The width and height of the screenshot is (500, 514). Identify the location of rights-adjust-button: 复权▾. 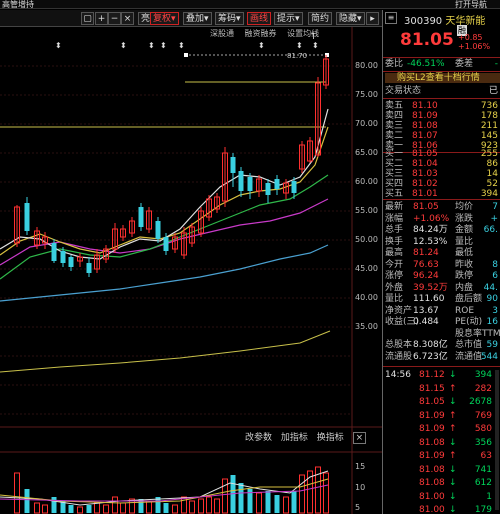
(164, 18).